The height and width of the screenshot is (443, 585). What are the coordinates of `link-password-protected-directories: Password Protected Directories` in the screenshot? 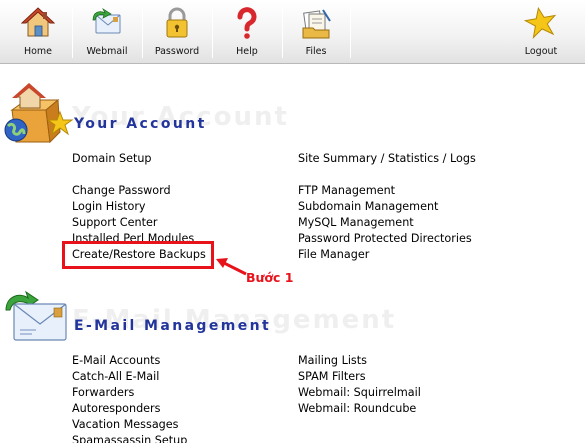 It's located at (385, 239).